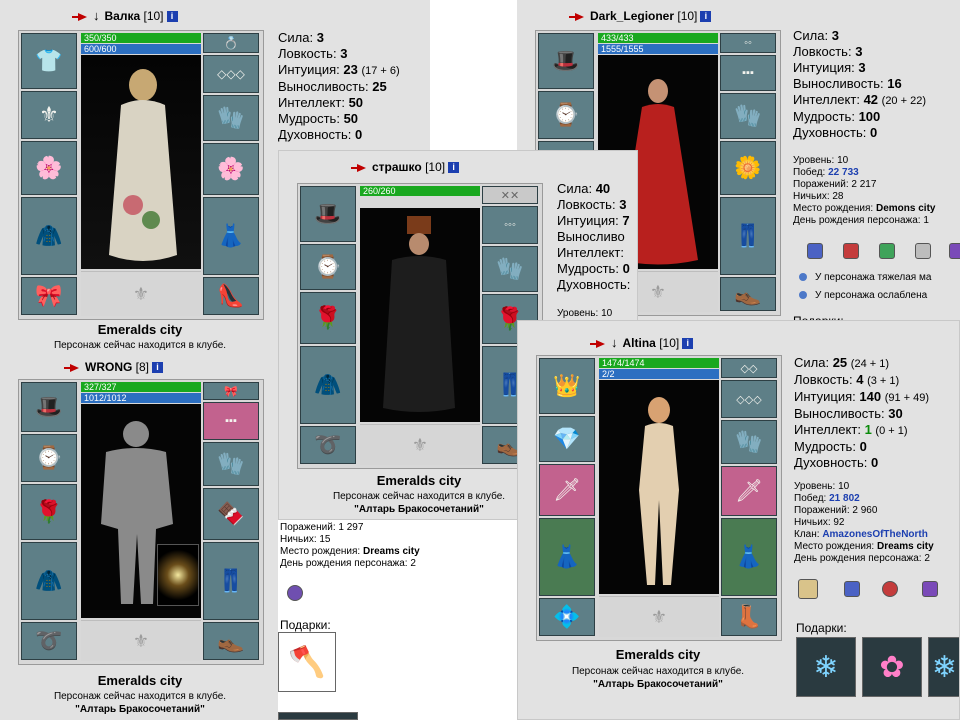  What do you see at coordinates (567, 617) in the screenshot?
I see `slot-belt: 💠` at bounding box center [567, 617].